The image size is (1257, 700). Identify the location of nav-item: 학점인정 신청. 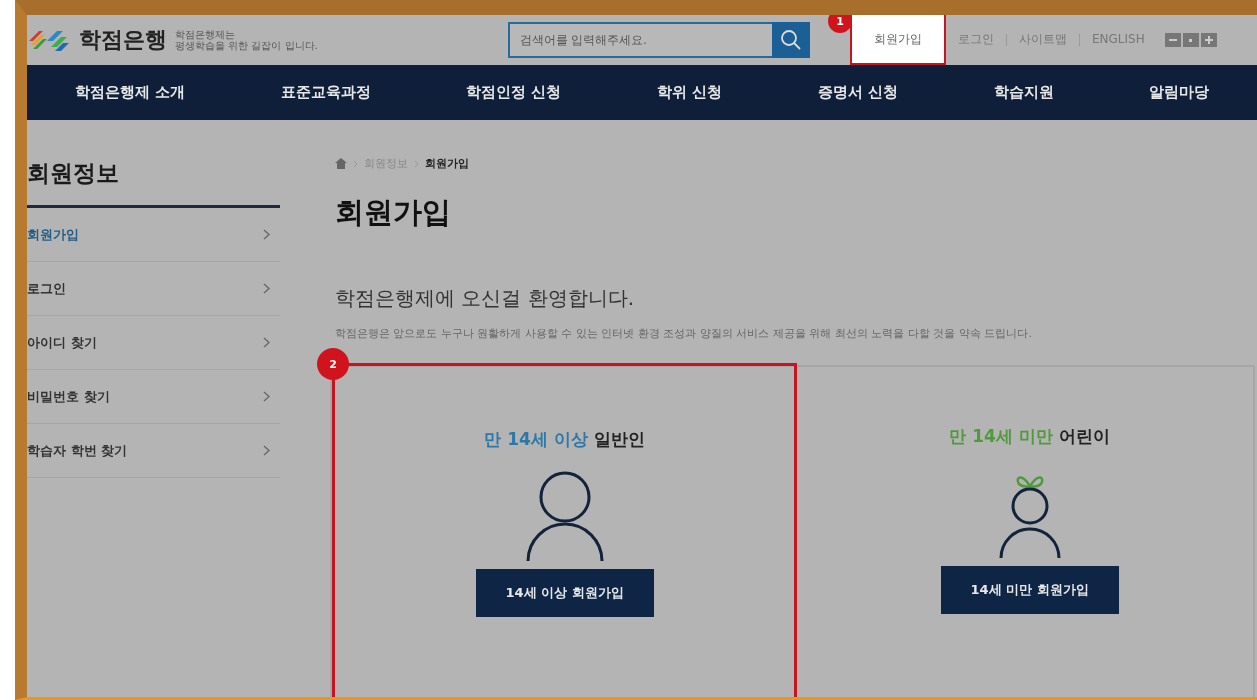
(514, 92).